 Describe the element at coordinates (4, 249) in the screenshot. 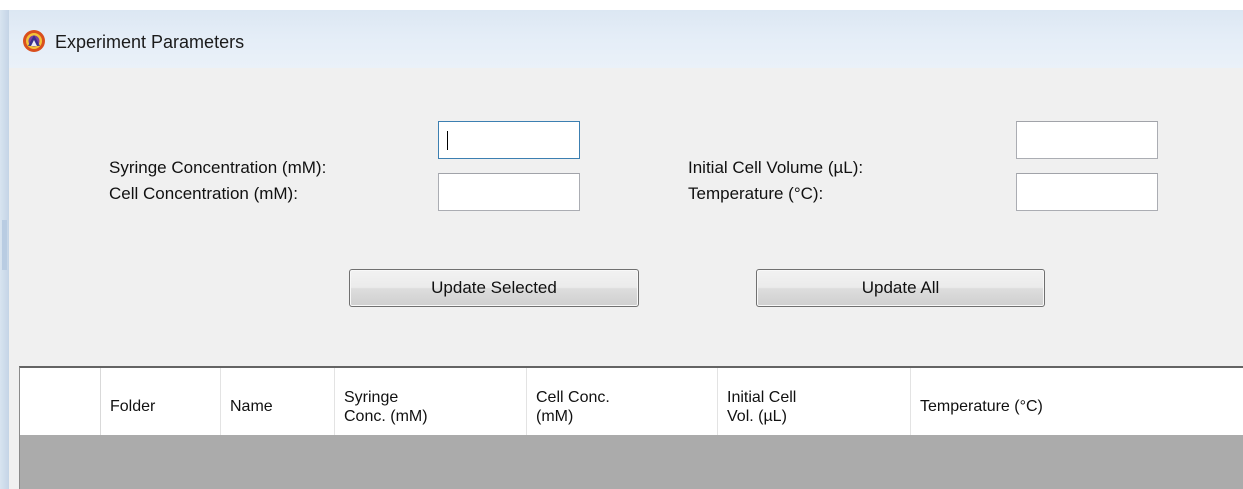

I see `window-frame-left` at that location.